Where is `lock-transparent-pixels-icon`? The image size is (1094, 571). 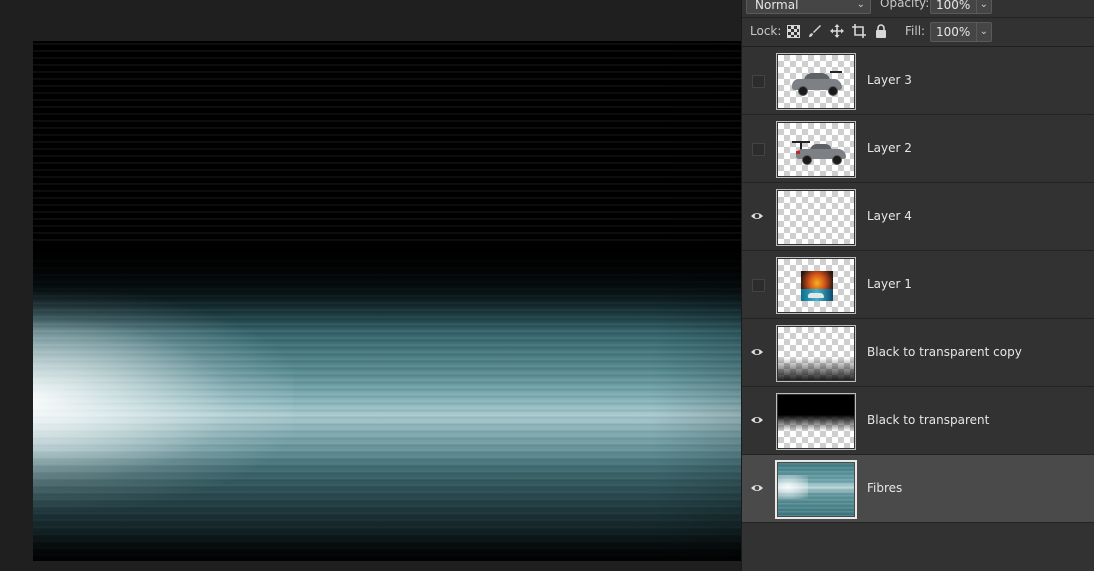
lock-transparent-pixels-icon is located at coordinates (793, 32).